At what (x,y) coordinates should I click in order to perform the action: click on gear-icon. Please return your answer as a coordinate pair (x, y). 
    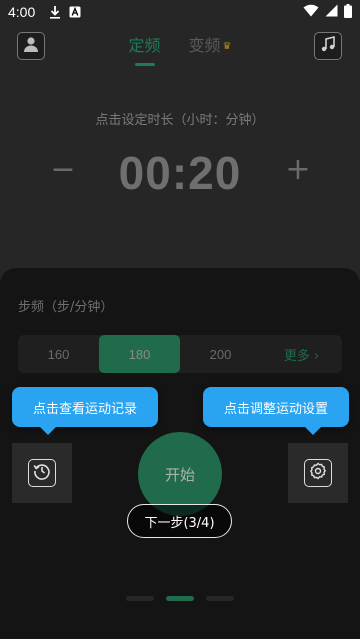
    Looking at the image, I should click on (318, 473).